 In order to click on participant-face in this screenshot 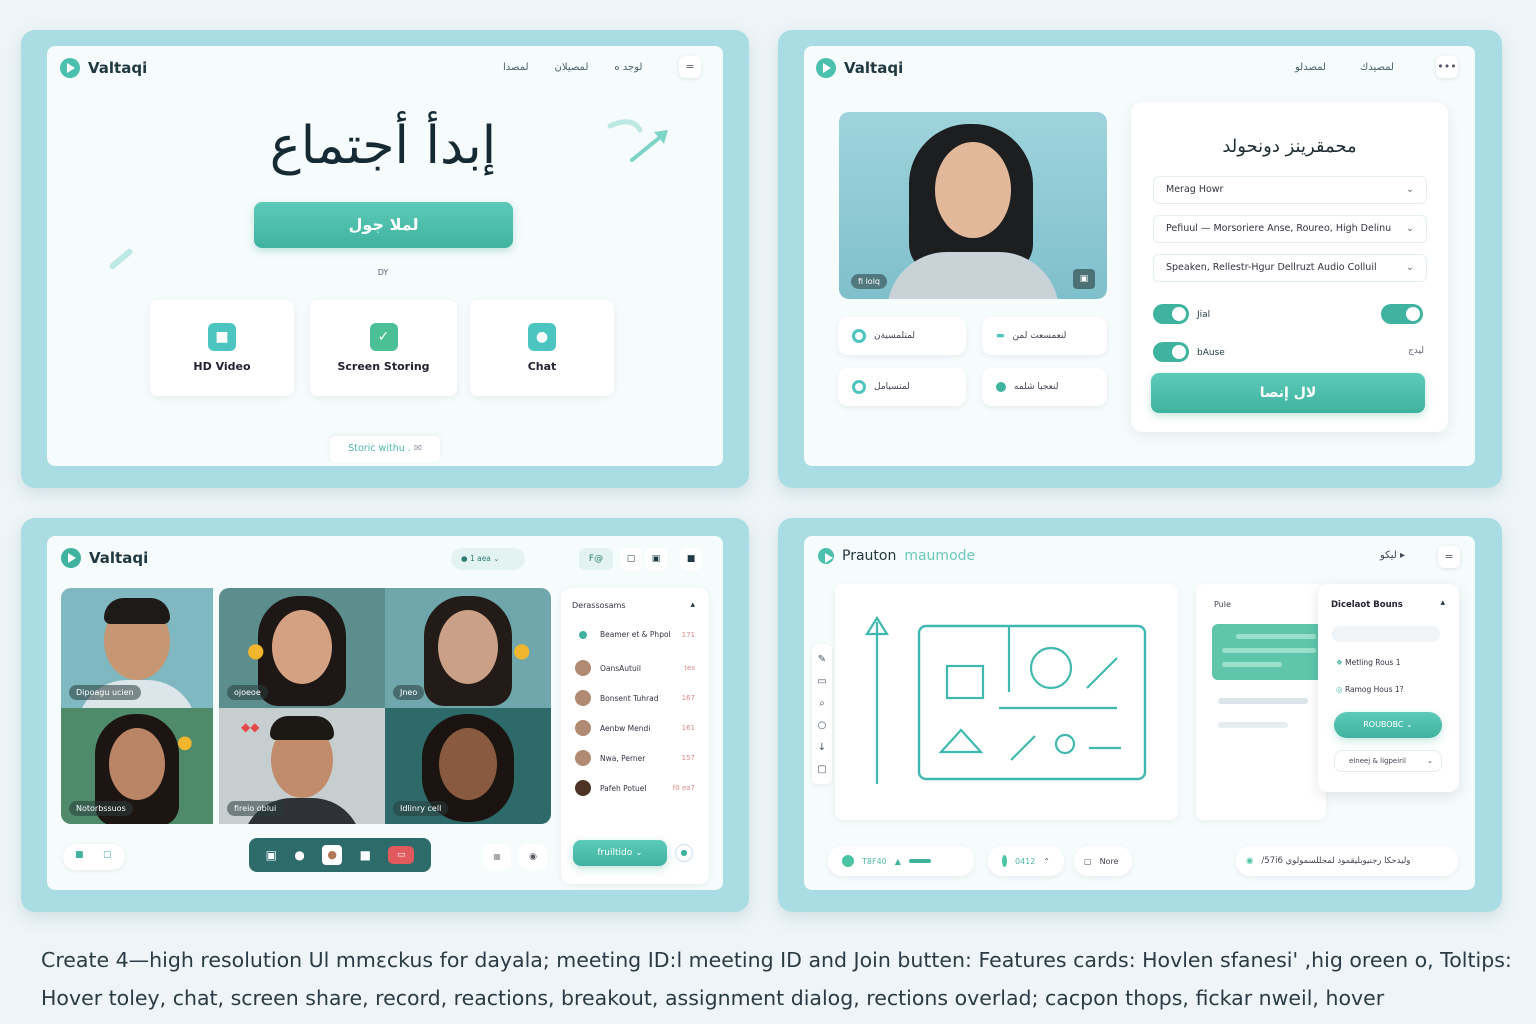, I will do `click(468, 647)`.